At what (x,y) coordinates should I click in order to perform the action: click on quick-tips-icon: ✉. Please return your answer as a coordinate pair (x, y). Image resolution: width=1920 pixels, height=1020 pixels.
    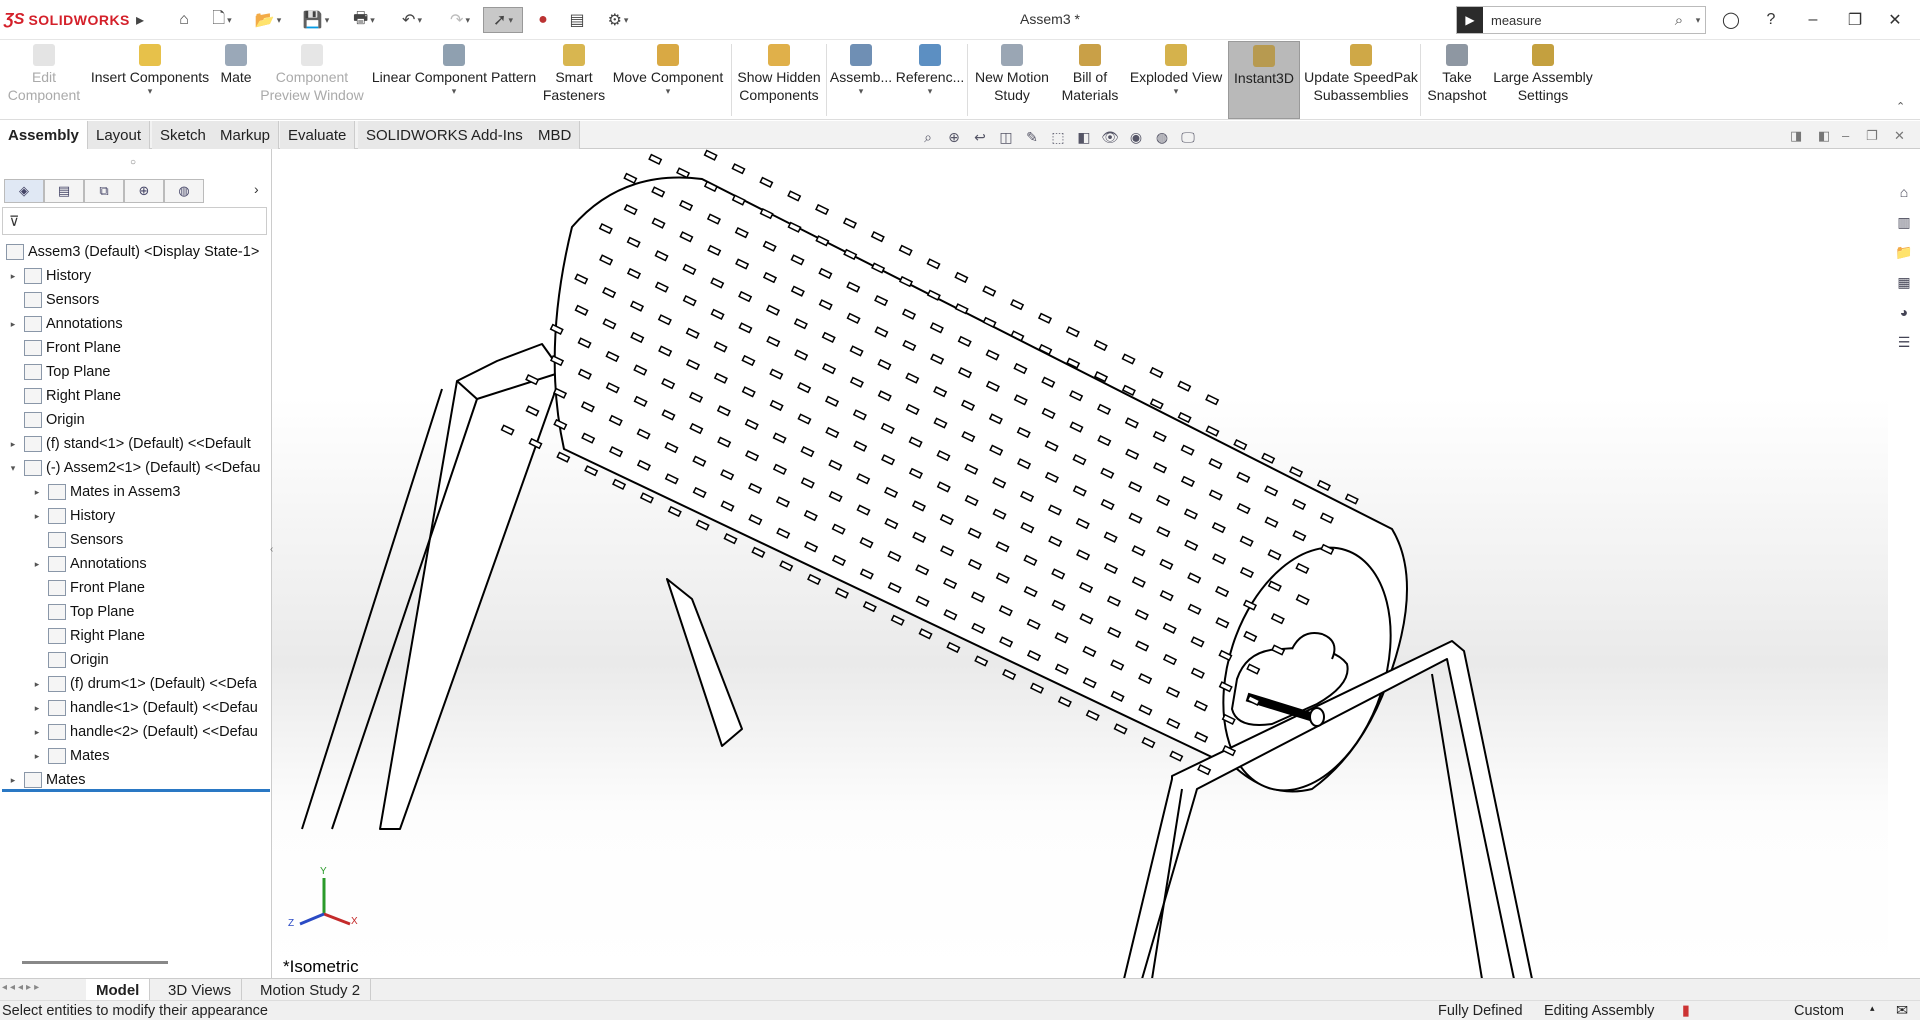
    Looking at the image, I should click on (1902, 1011).